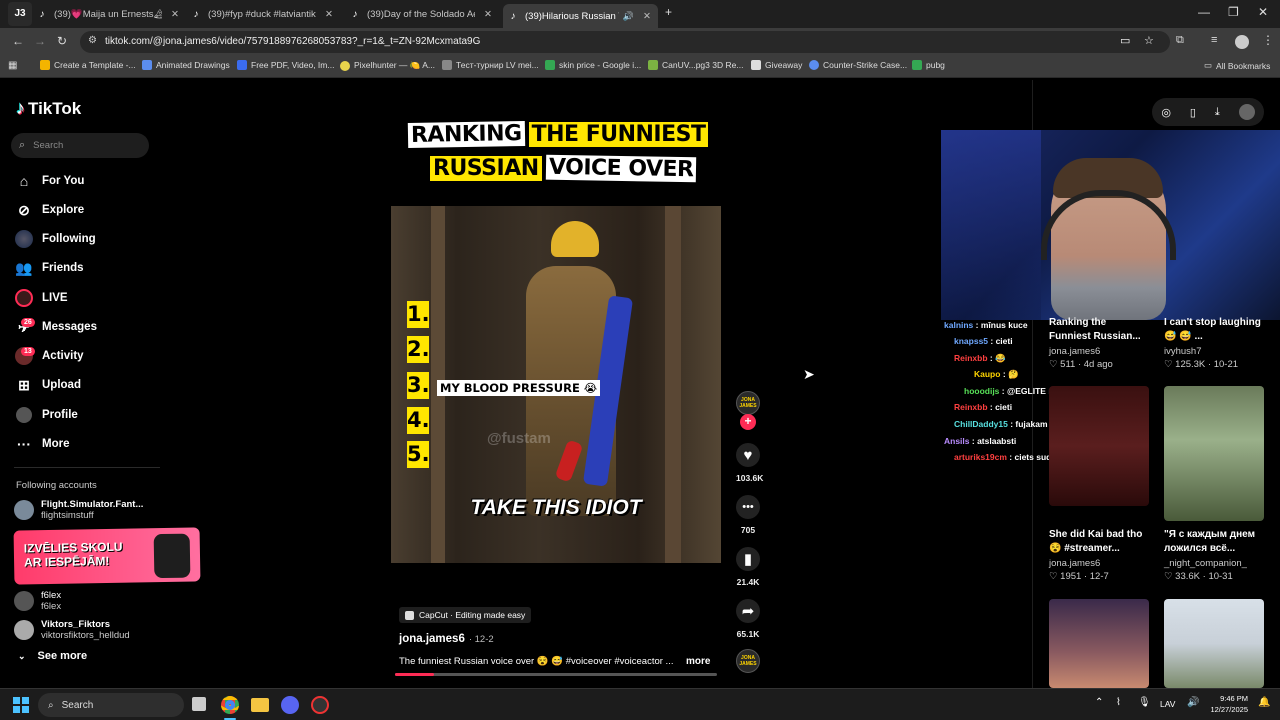 The image size is (1280, 720). I want to click on video-date: · 12-2, so click(481, 639).